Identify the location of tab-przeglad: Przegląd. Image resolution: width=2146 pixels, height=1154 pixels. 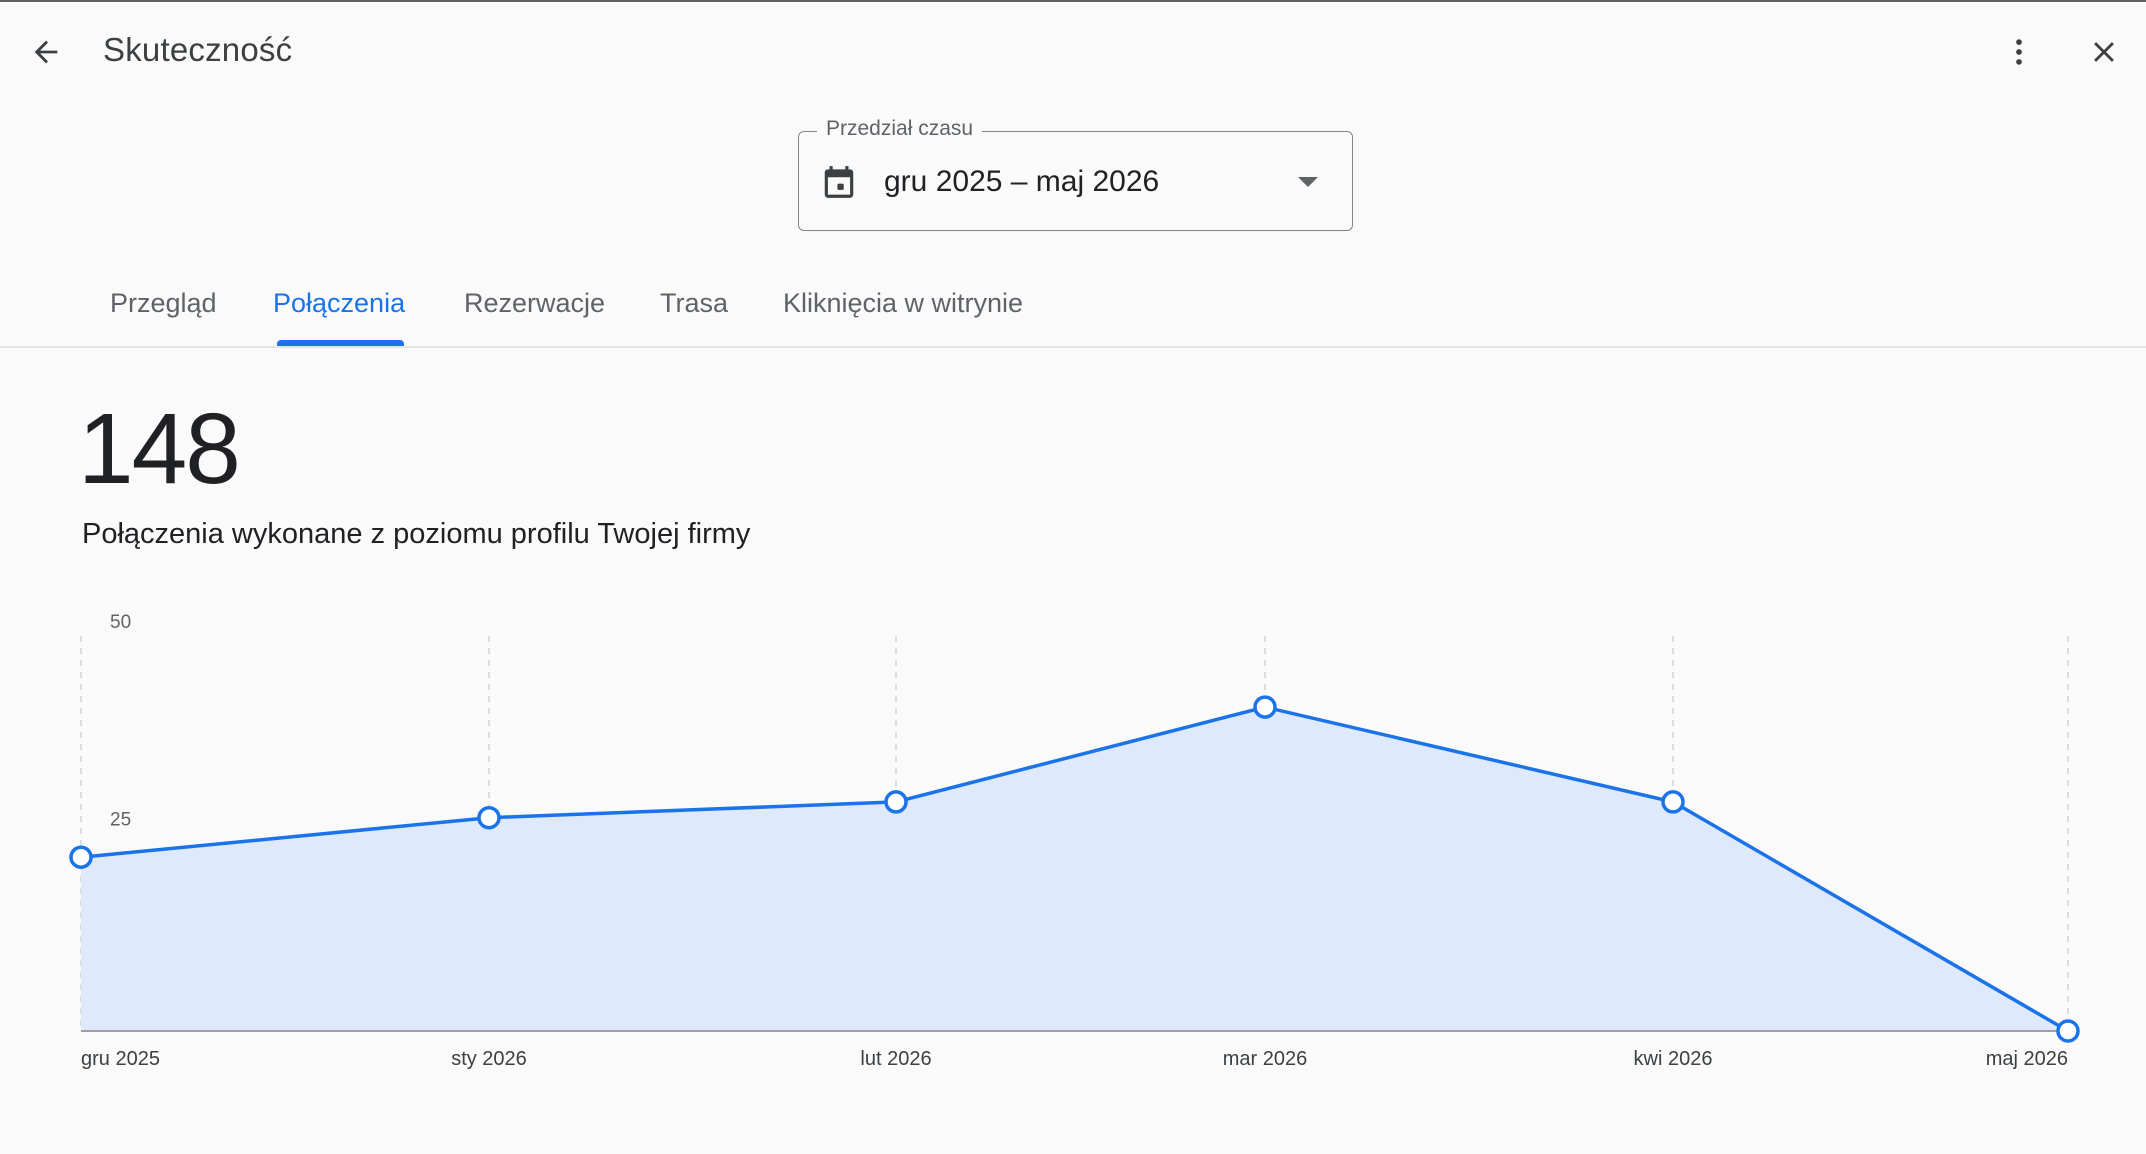
(163, 309).